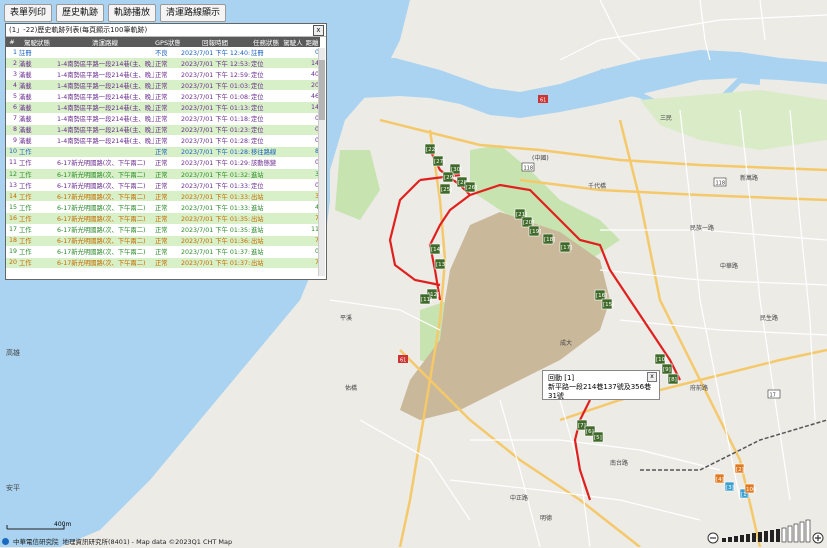 This screenshot has width=827, height=548. I want to click on map-label: 南台路, so click(619, 463).